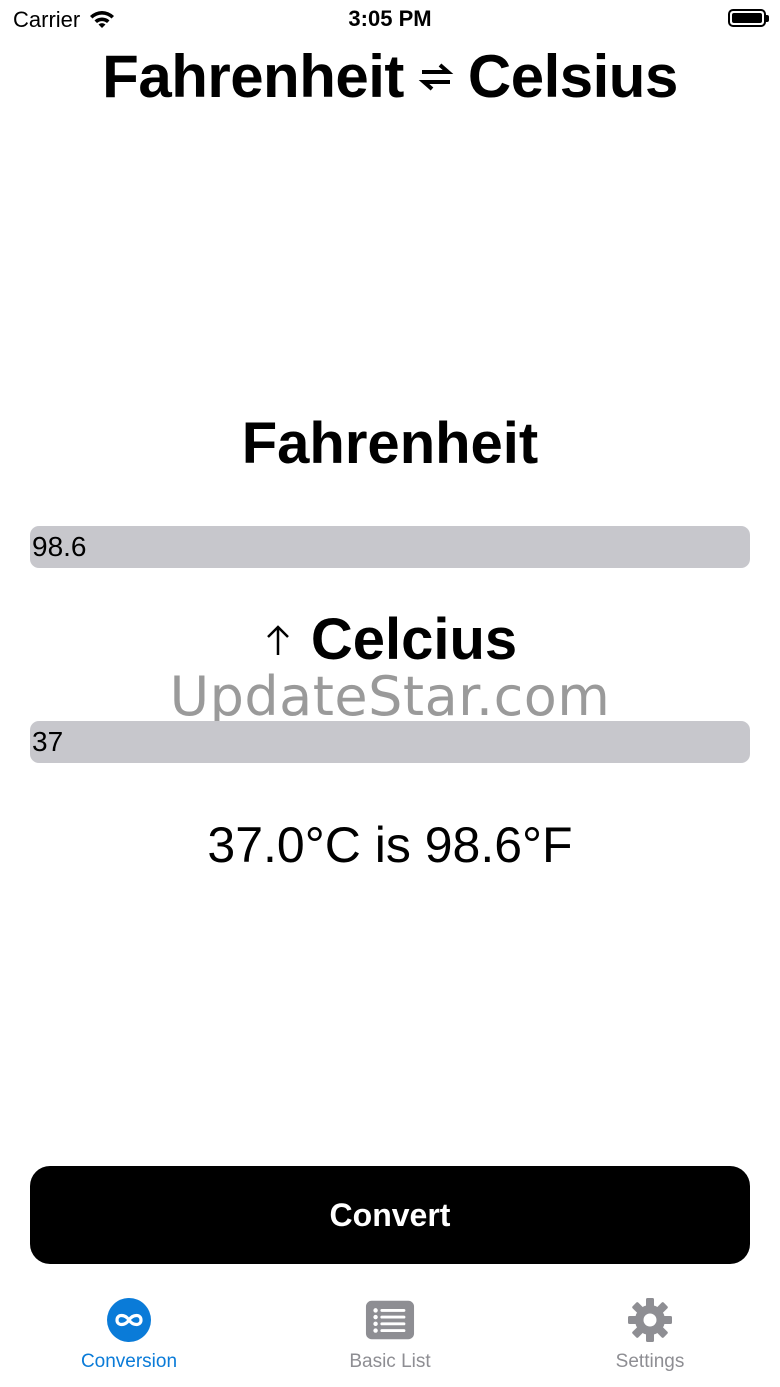 This screenshot has height=1387, width=780. I want to click on battery-icon, so click(748, 18).